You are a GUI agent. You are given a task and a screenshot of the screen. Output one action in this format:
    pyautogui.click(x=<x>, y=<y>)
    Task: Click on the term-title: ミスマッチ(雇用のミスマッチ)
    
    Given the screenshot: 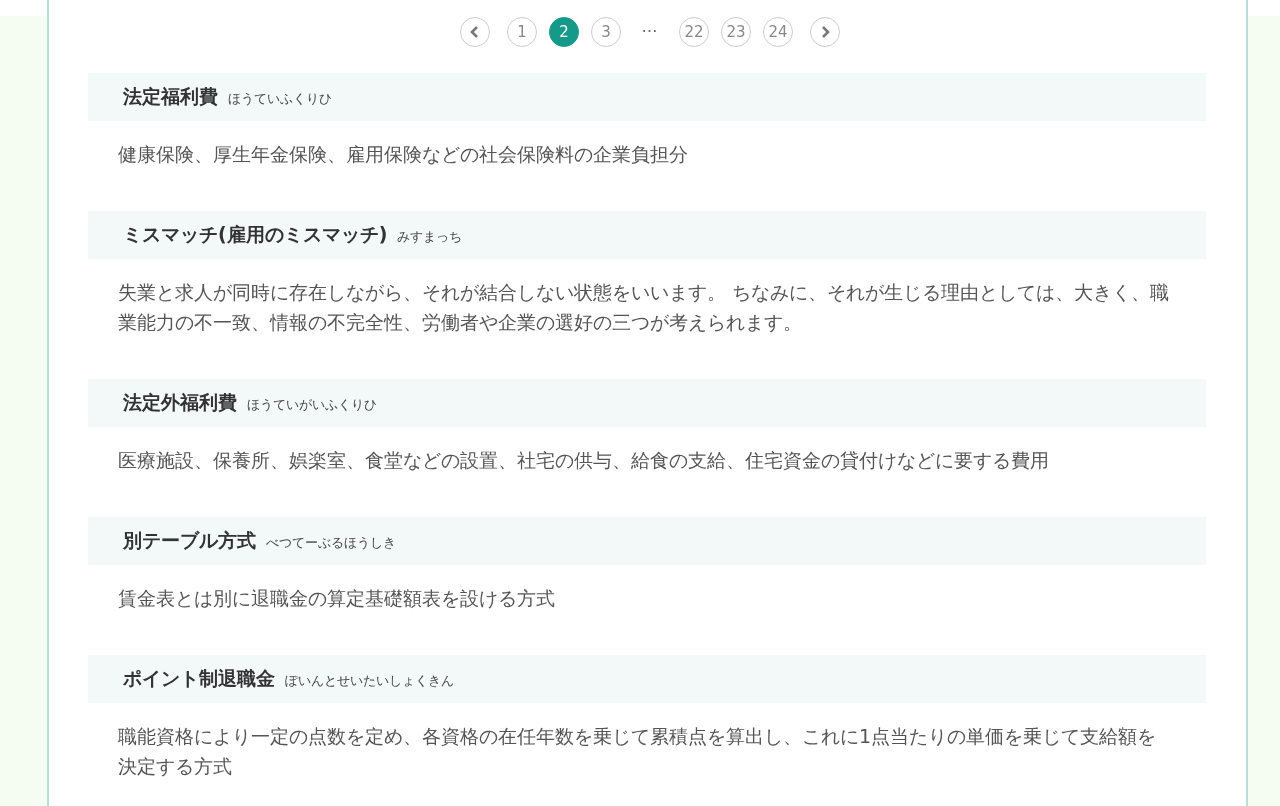 What is the action you would take?
    pyautogui.click(x=255, y=234)
    